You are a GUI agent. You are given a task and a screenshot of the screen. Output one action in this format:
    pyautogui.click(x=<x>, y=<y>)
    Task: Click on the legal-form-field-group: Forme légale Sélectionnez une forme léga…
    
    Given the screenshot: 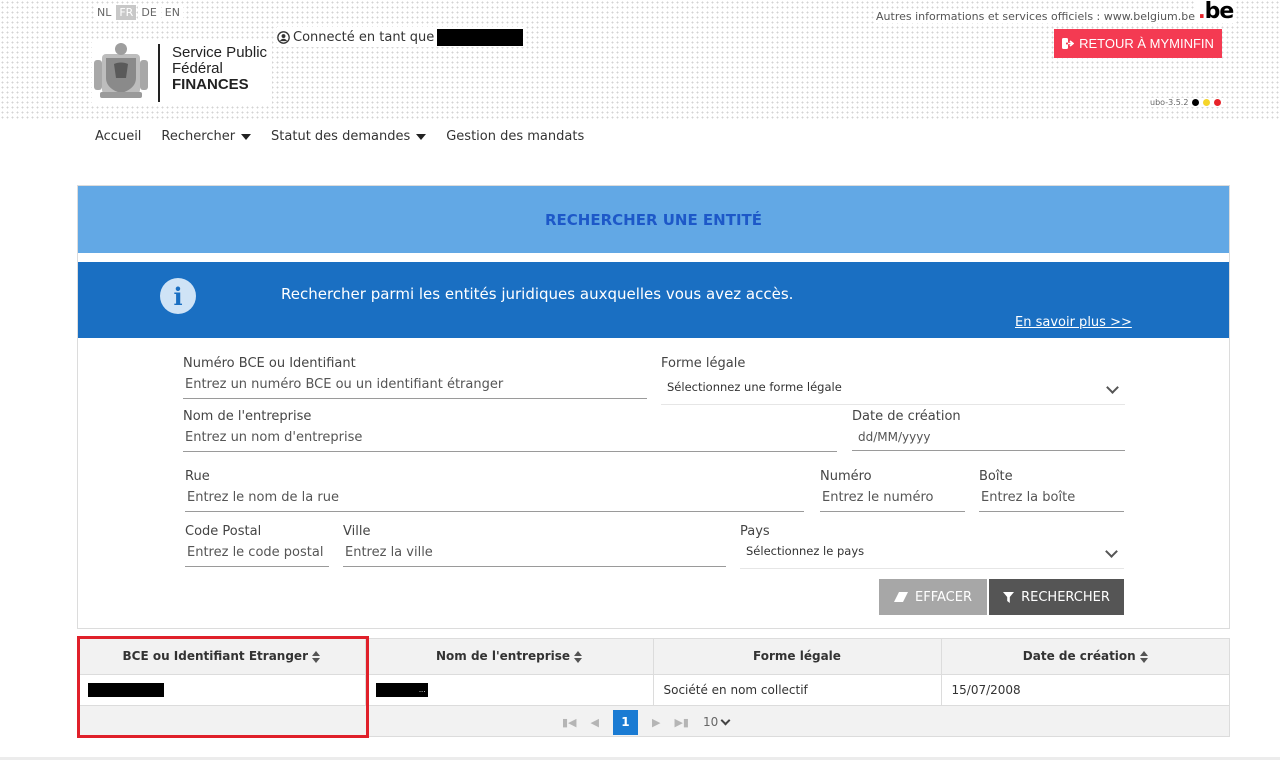 What is the action you would take?
    pyautogui.click(x=893, y=380)
    